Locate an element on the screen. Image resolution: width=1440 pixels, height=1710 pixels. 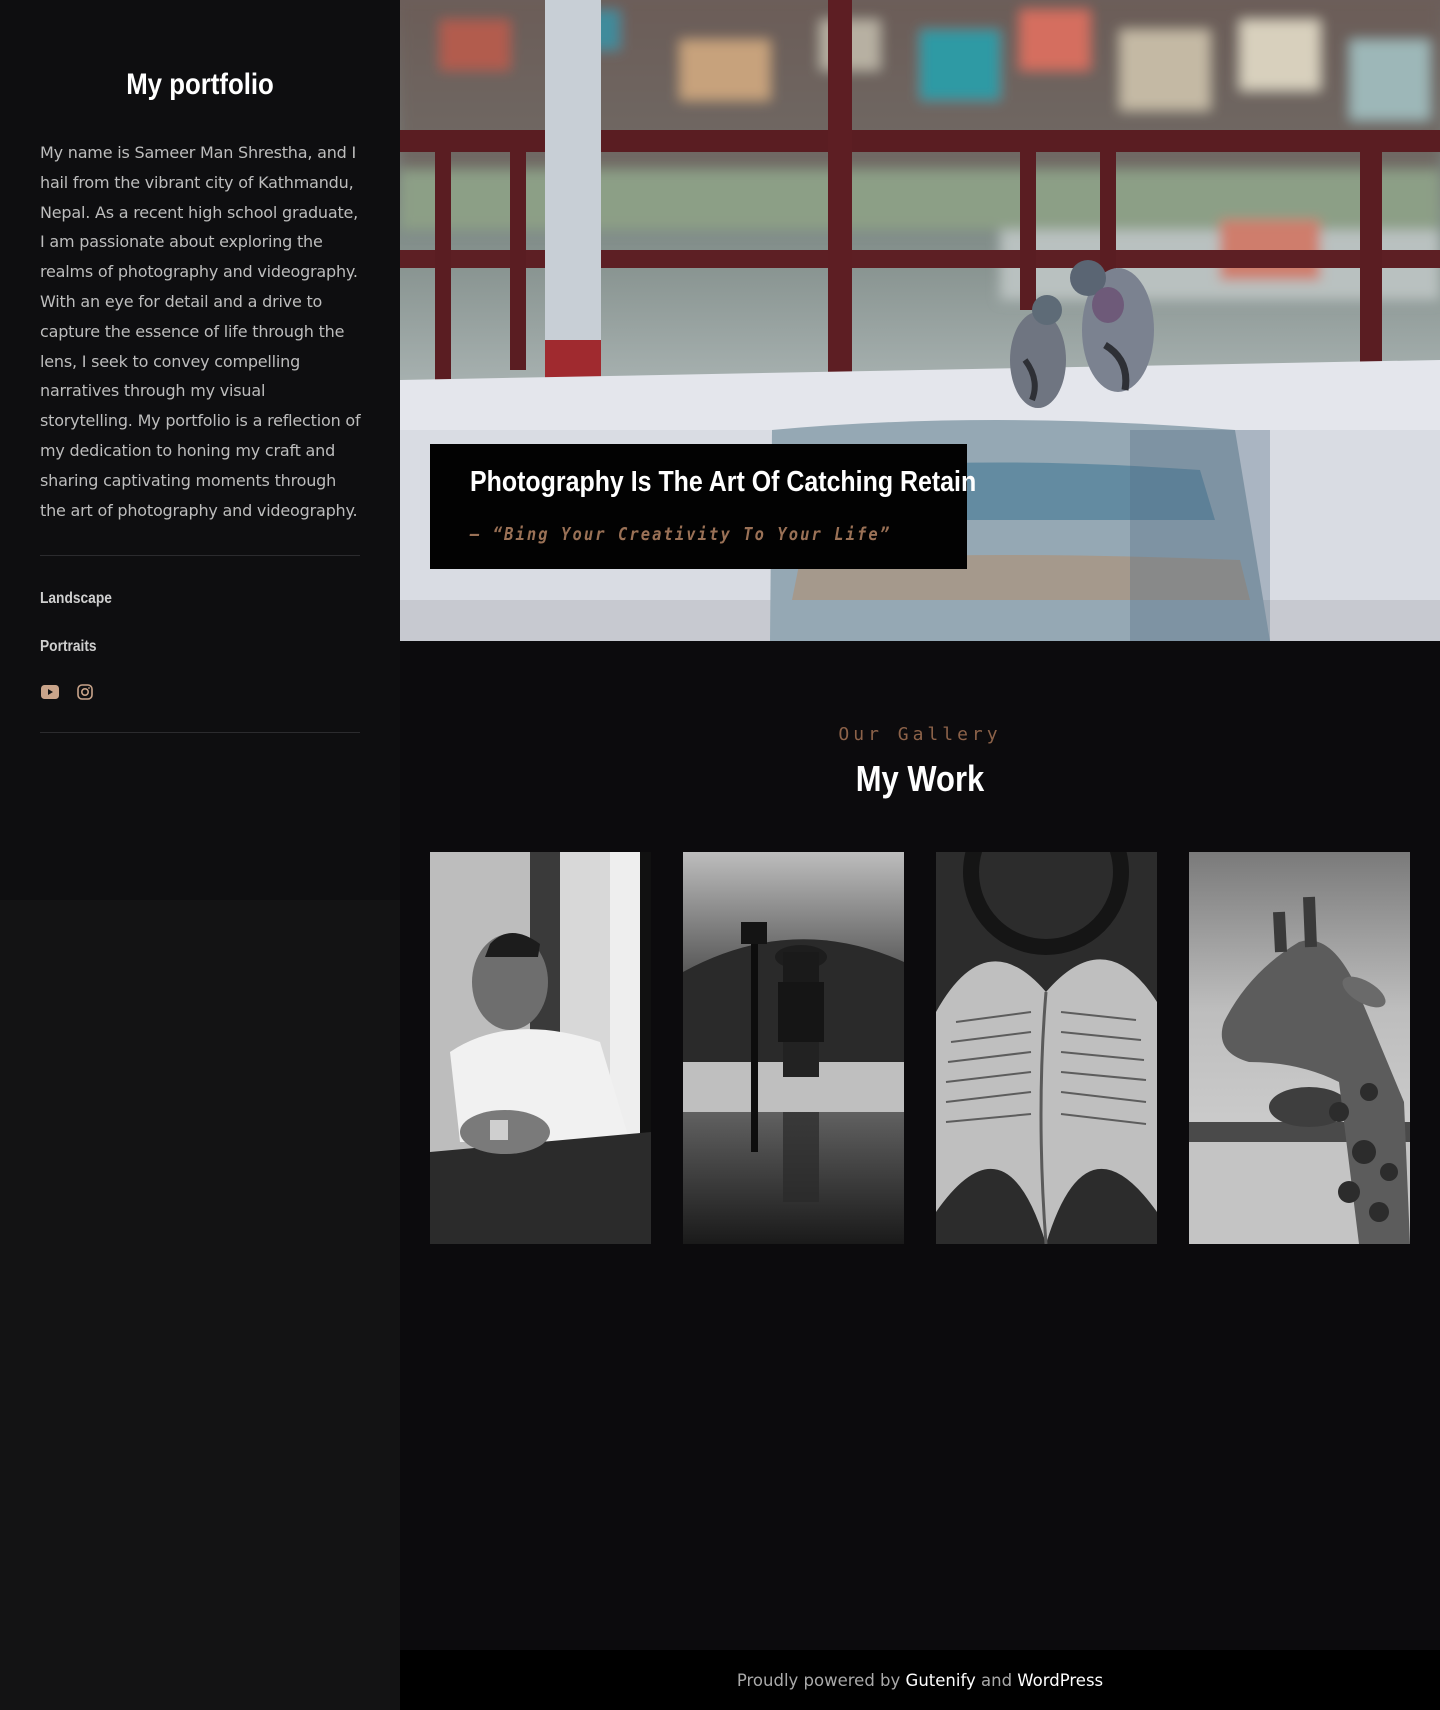
gallery-item-portrait-photo is located at coordinates (540, 1048).